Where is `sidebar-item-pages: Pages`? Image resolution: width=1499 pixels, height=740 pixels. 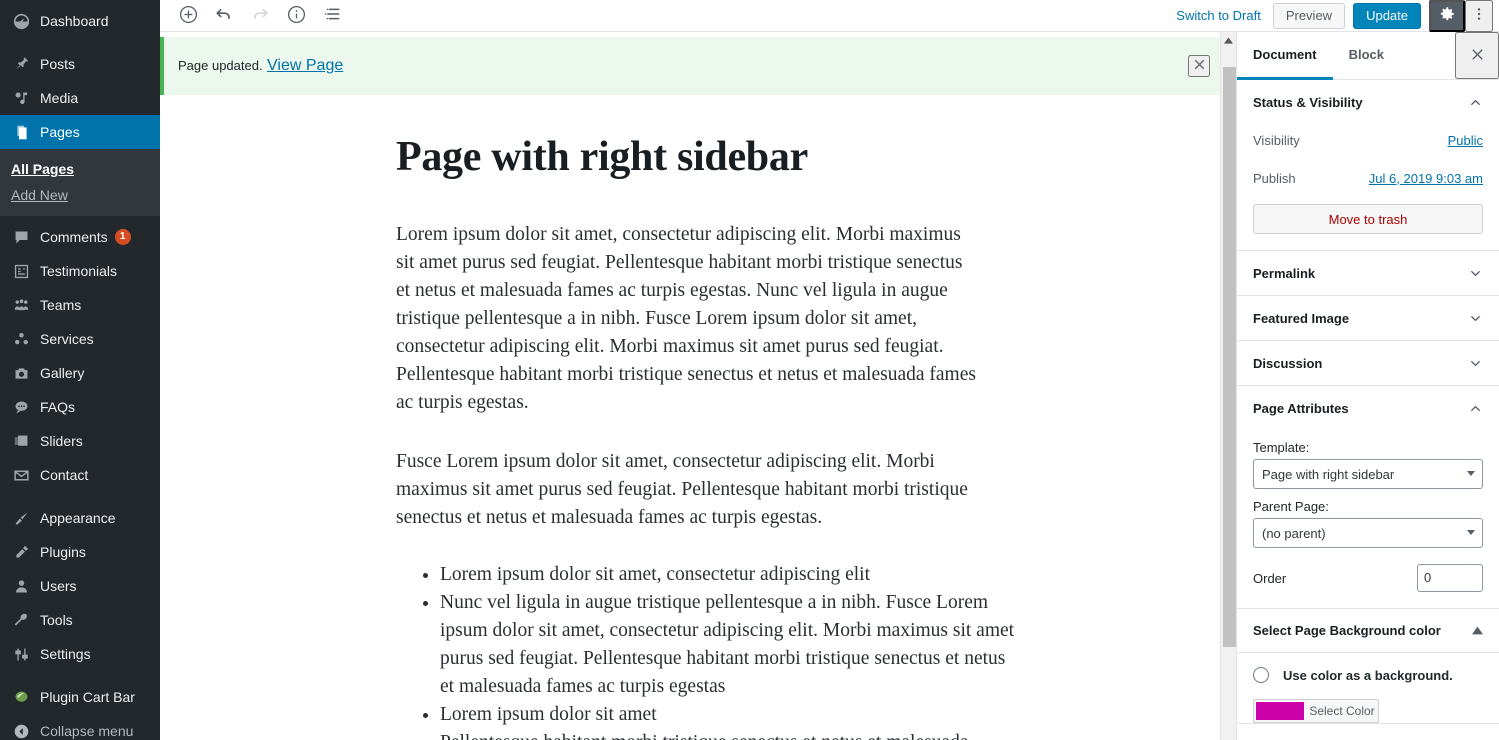
sidebar-item-pages: Pages is located at coordinates (80, 132).